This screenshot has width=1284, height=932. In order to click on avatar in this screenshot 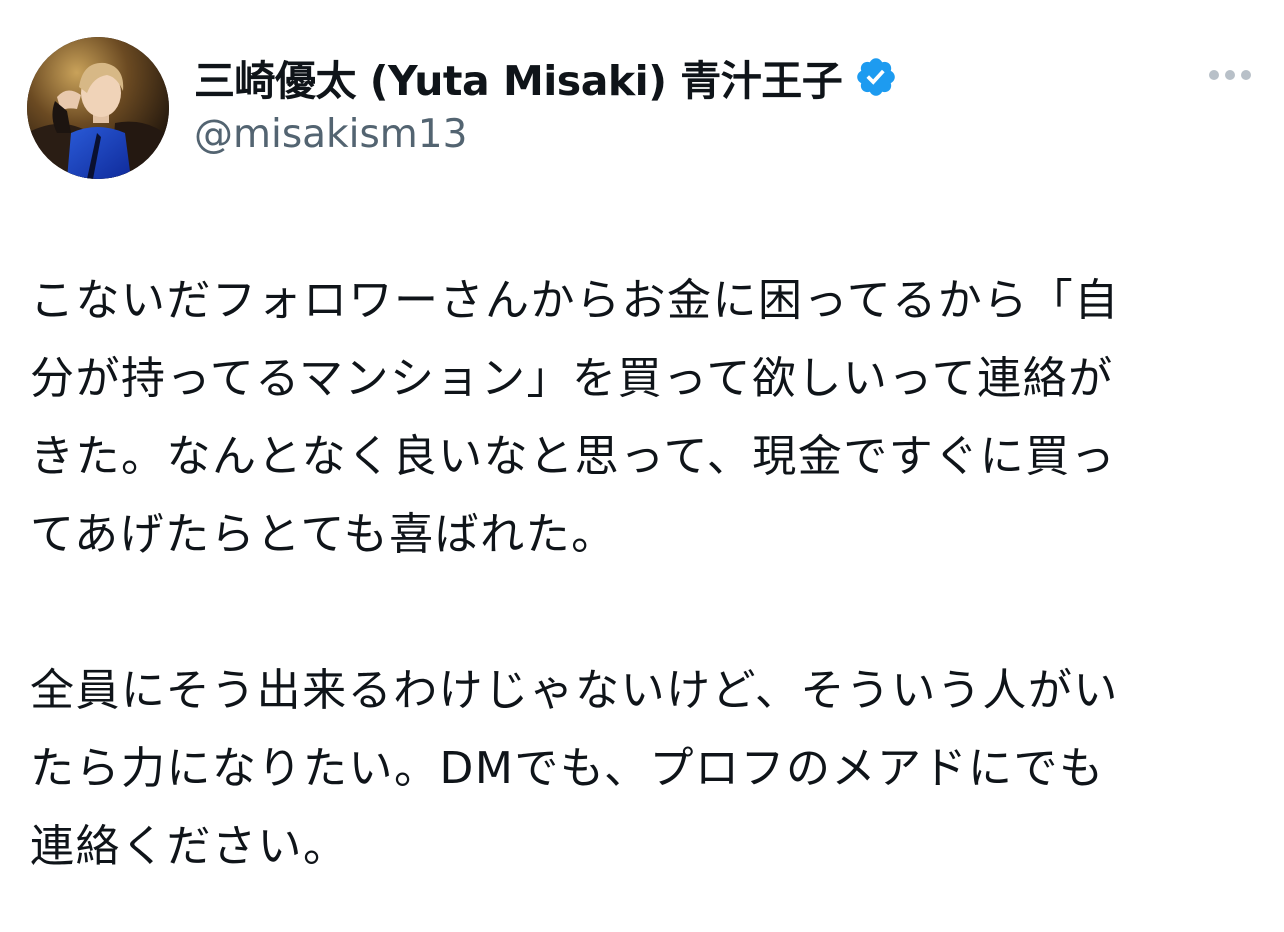, I will do `click(98, 108)`.